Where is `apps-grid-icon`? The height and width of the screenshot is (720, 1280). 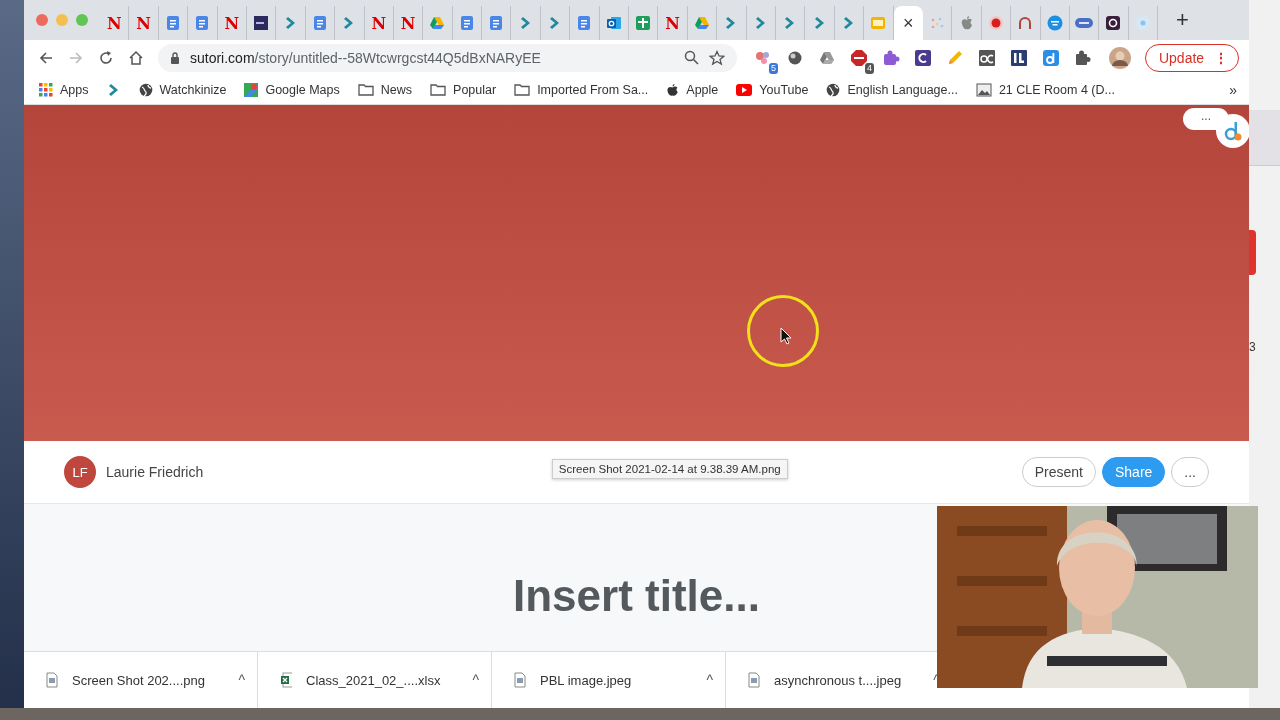 apps-grid-icon is located at coordinates (46, 89).